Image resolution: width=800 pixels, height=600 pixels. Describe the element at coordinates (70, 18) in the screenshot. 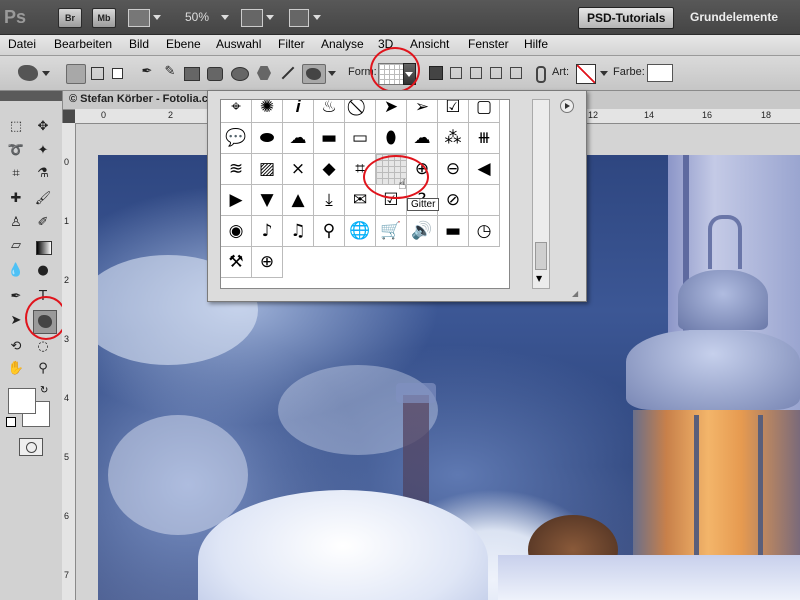

I see `bridge-button: Br` at that location.